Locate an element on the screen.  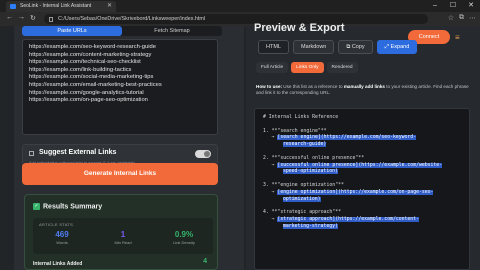
hamburger-menu-icon: ≡ is located at coordinates (457, 37).